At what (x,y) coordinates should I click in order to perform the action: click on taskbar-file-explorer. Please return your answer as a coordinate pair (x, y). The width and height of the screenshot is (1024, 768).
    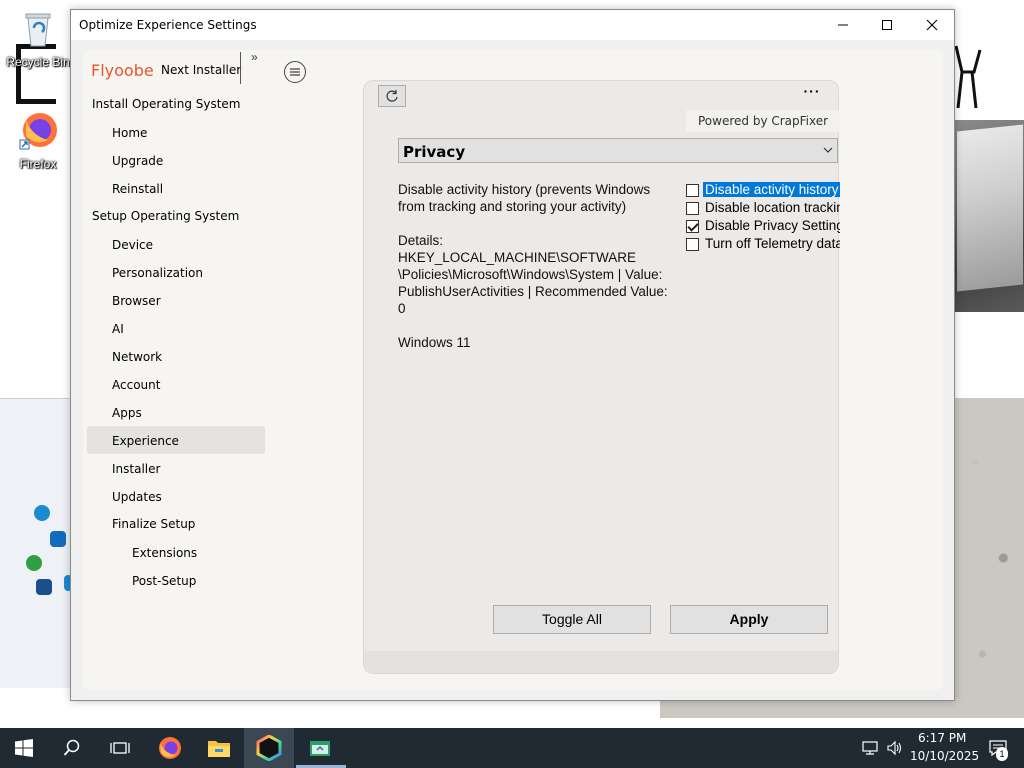
    Looking at the image, I should click on (219, 748).